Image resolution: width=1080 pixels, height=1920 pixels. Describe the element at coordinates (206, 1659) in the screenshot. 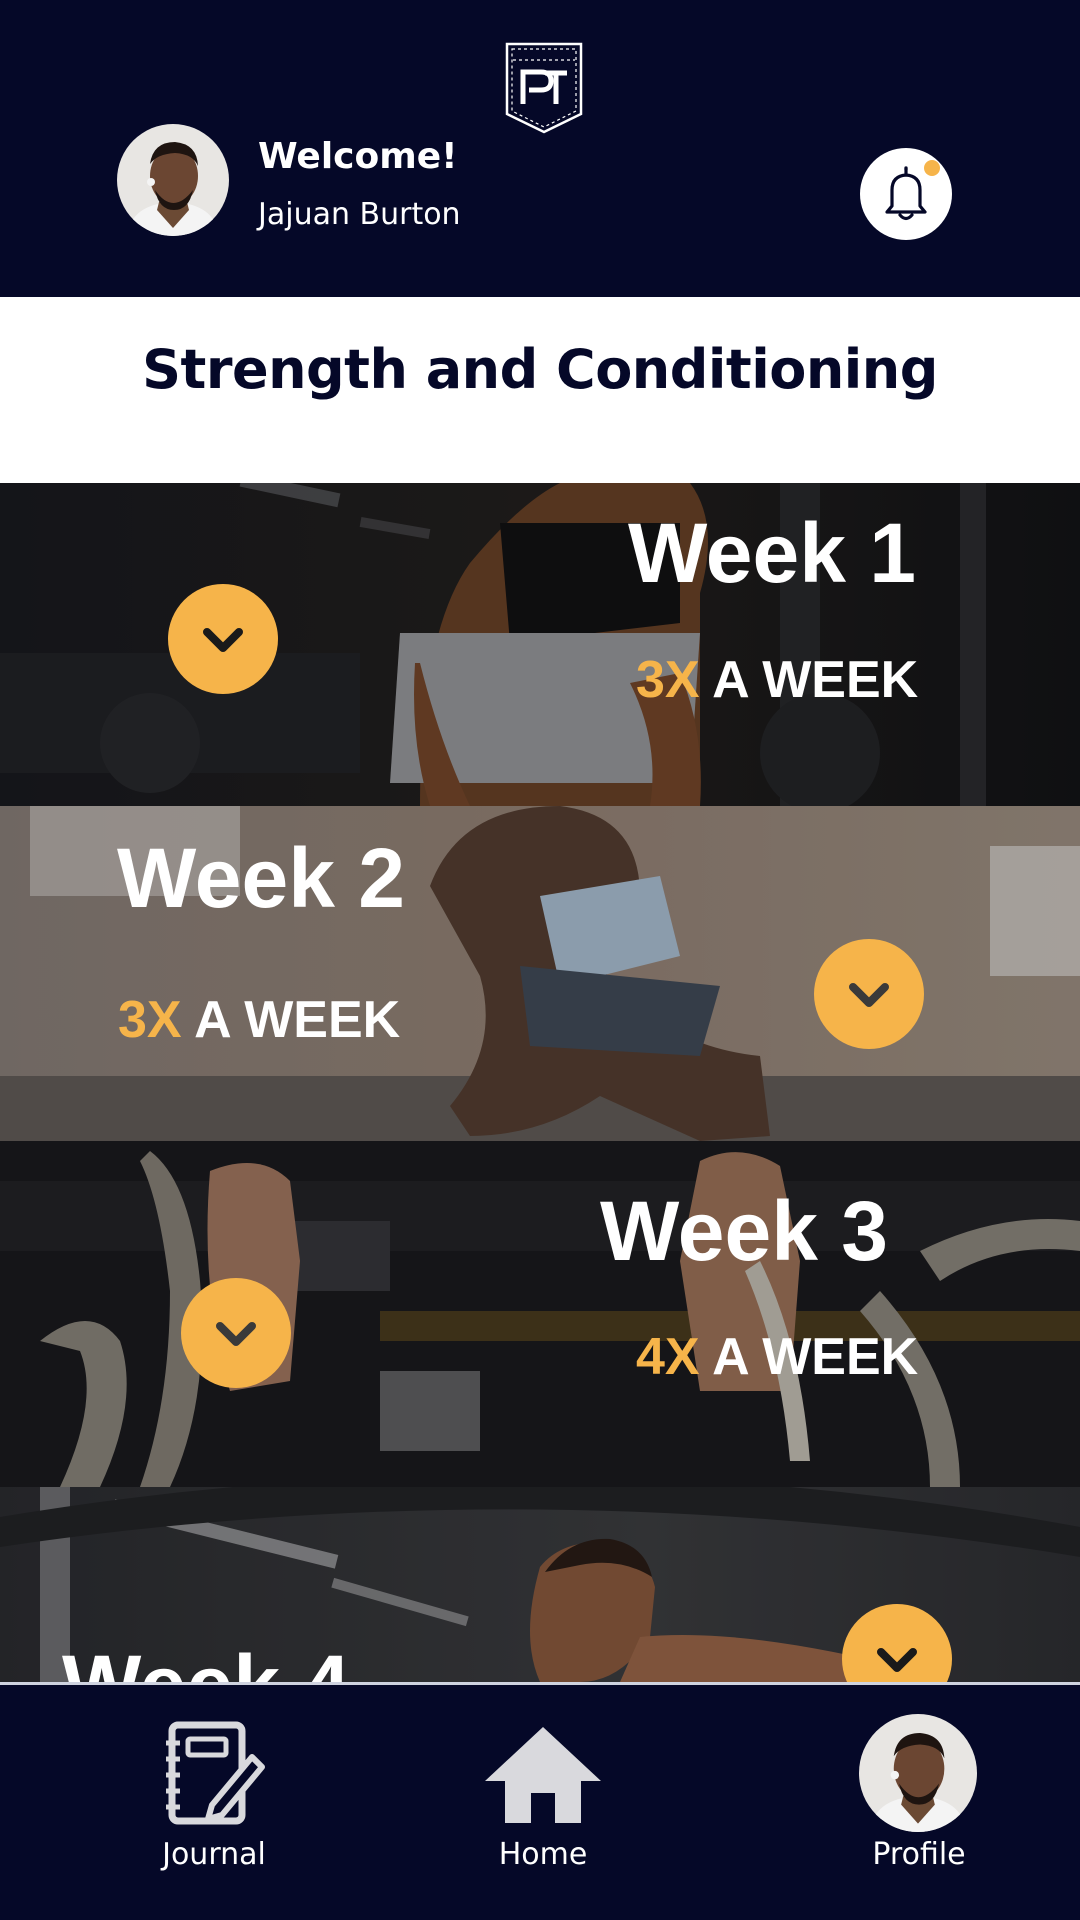

I see `week-4-title: Week 4` at that location.